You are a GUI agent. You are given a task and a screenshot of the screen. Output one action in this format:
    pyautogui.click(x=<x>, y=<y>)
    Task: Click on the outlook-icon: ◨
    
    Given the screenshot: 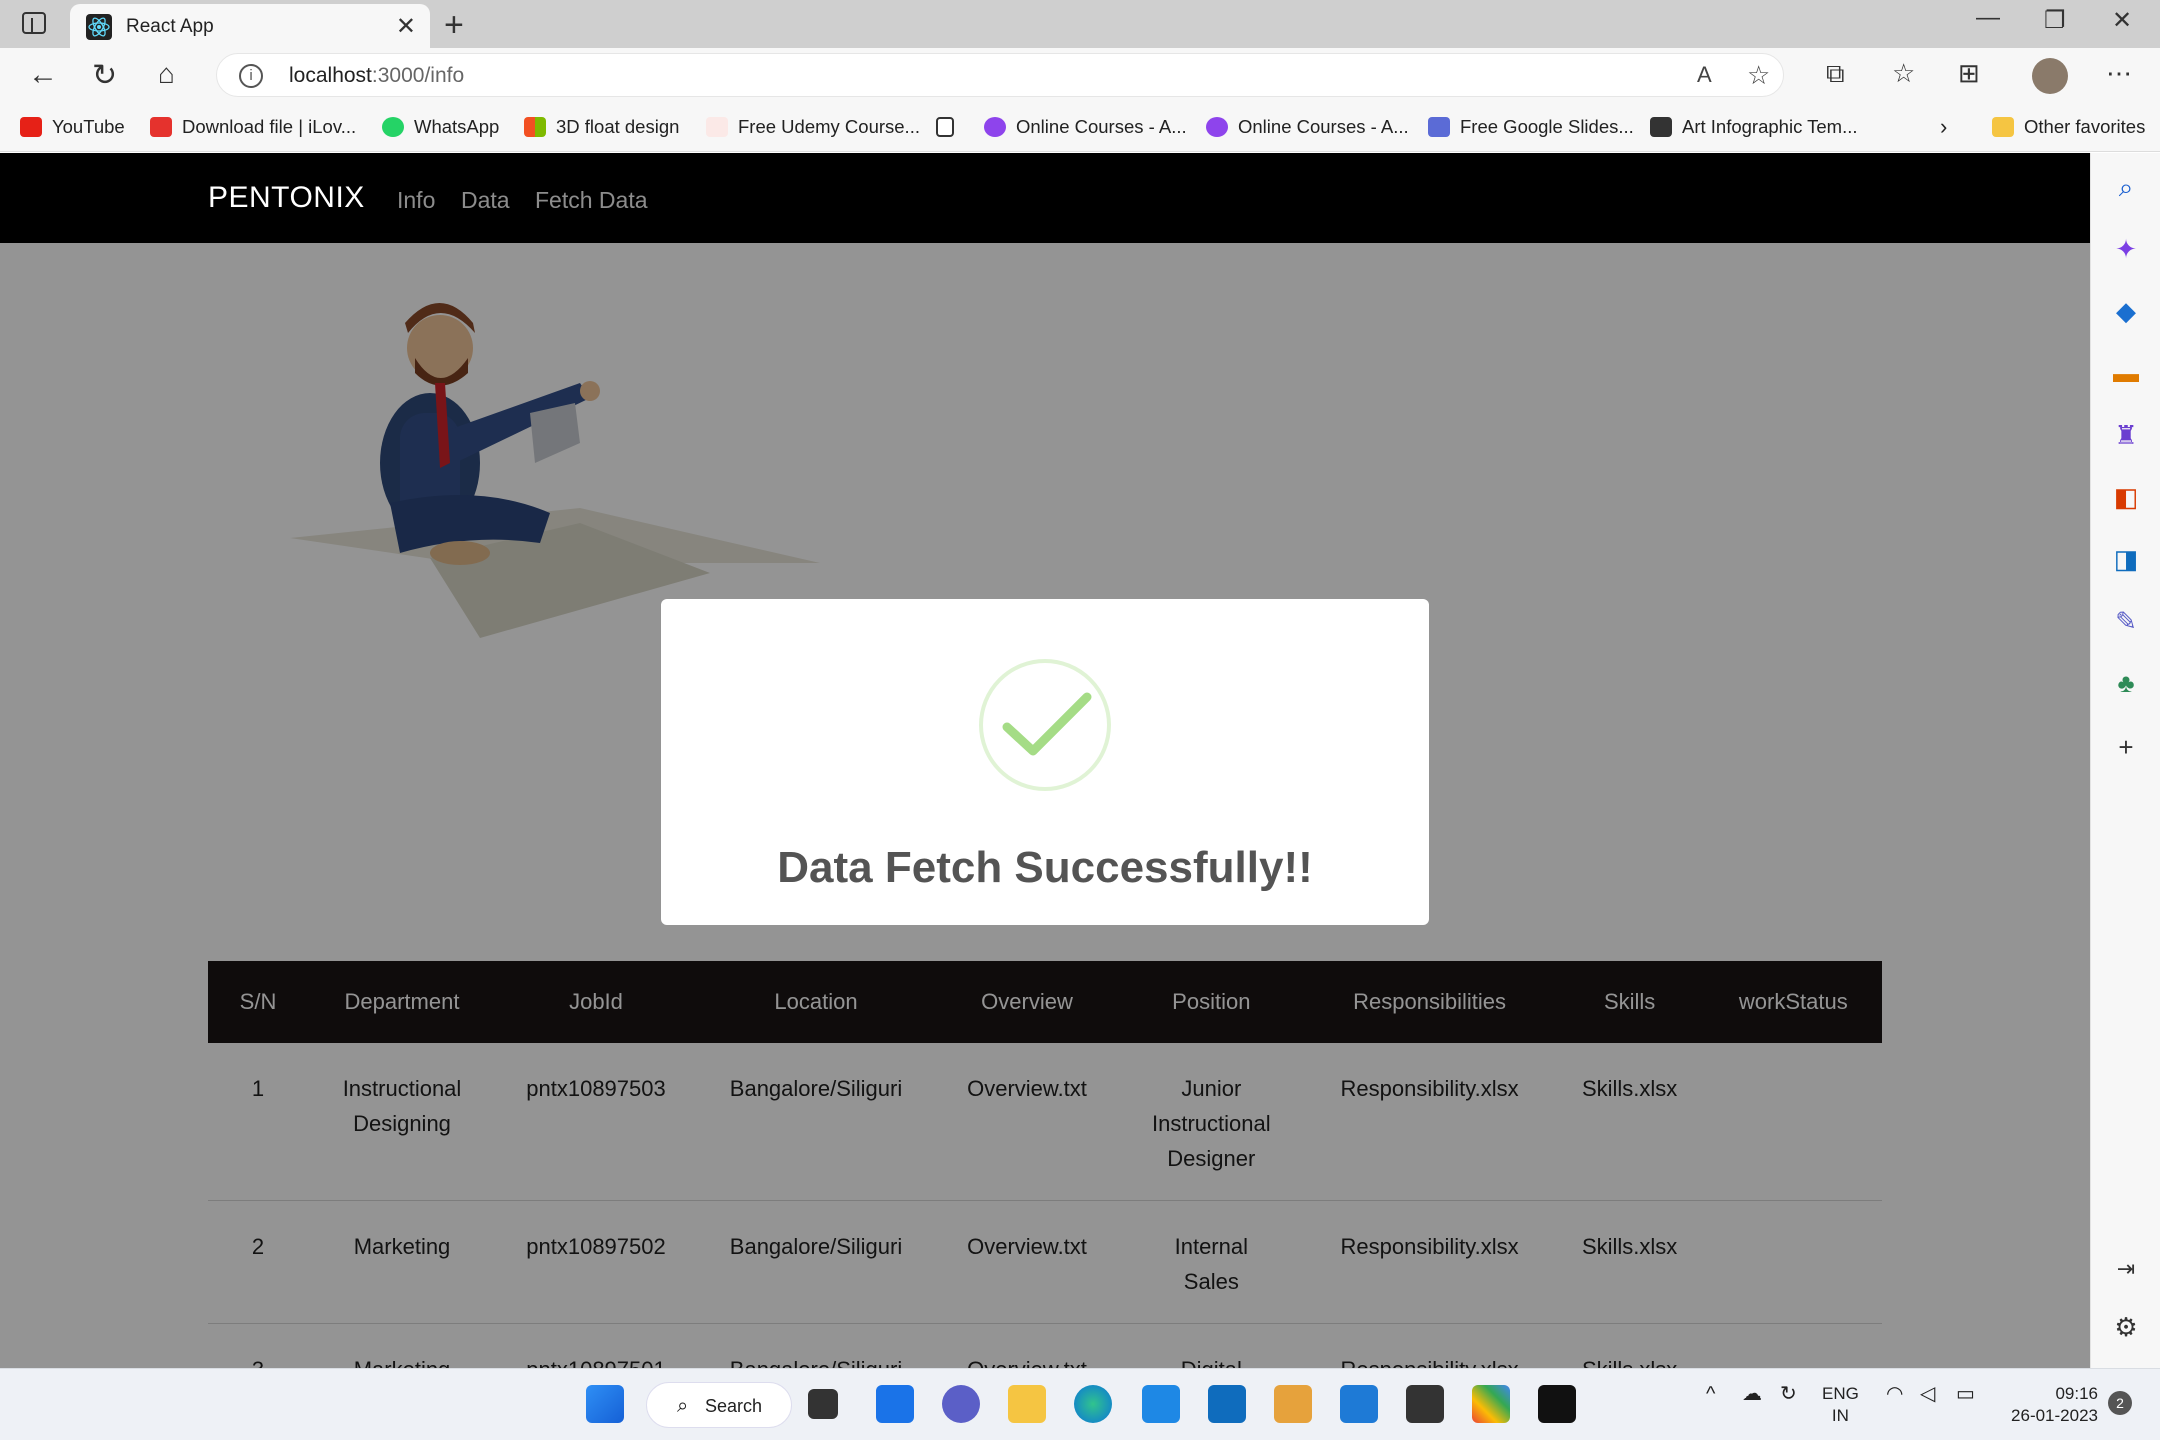 What is the action you would take?
    pyautogui.click(x=2126, y=559)
    